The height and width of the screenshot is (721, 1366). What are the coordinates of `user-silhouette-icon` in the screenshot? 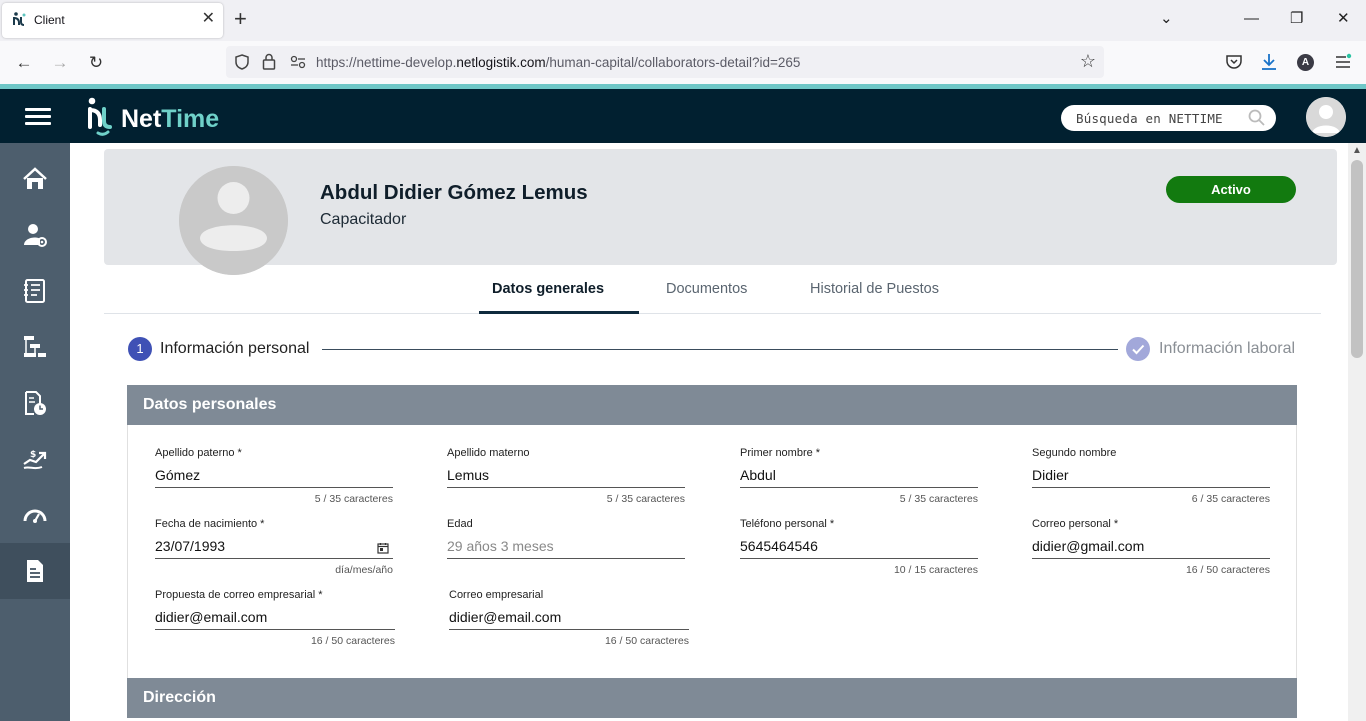 It's located at (233, 220).